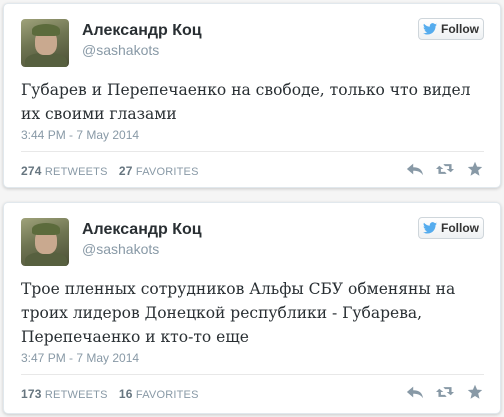 This screenshot has height=417, width=504. What do you see at coordinates (126, 394) in the screenshot?
I see `favorites-count: 16` at bounding box center [126, 394].